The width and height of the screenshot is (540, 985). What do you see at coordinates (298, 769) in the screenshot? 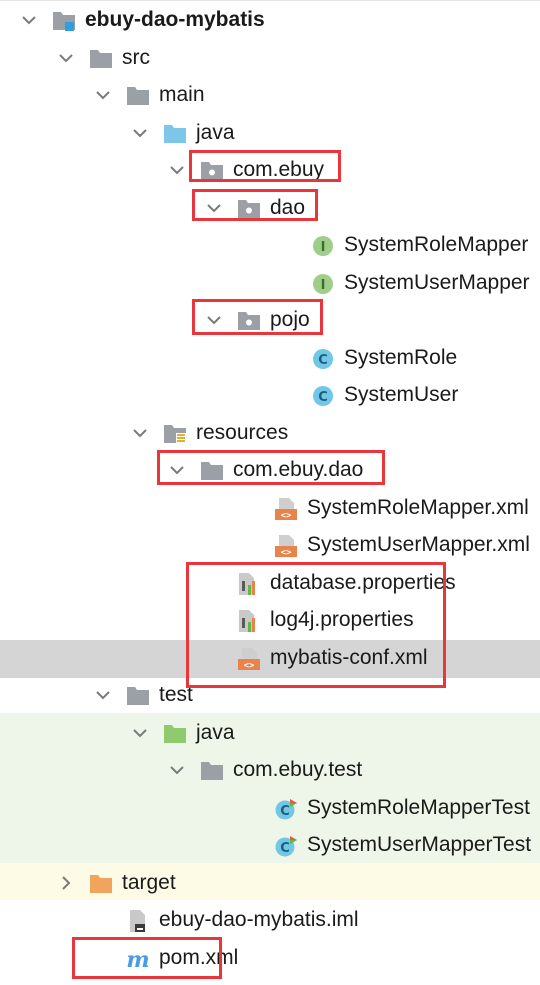
I see `tree-item-label: com.ebuy.test` at bounding box center [298, 769].